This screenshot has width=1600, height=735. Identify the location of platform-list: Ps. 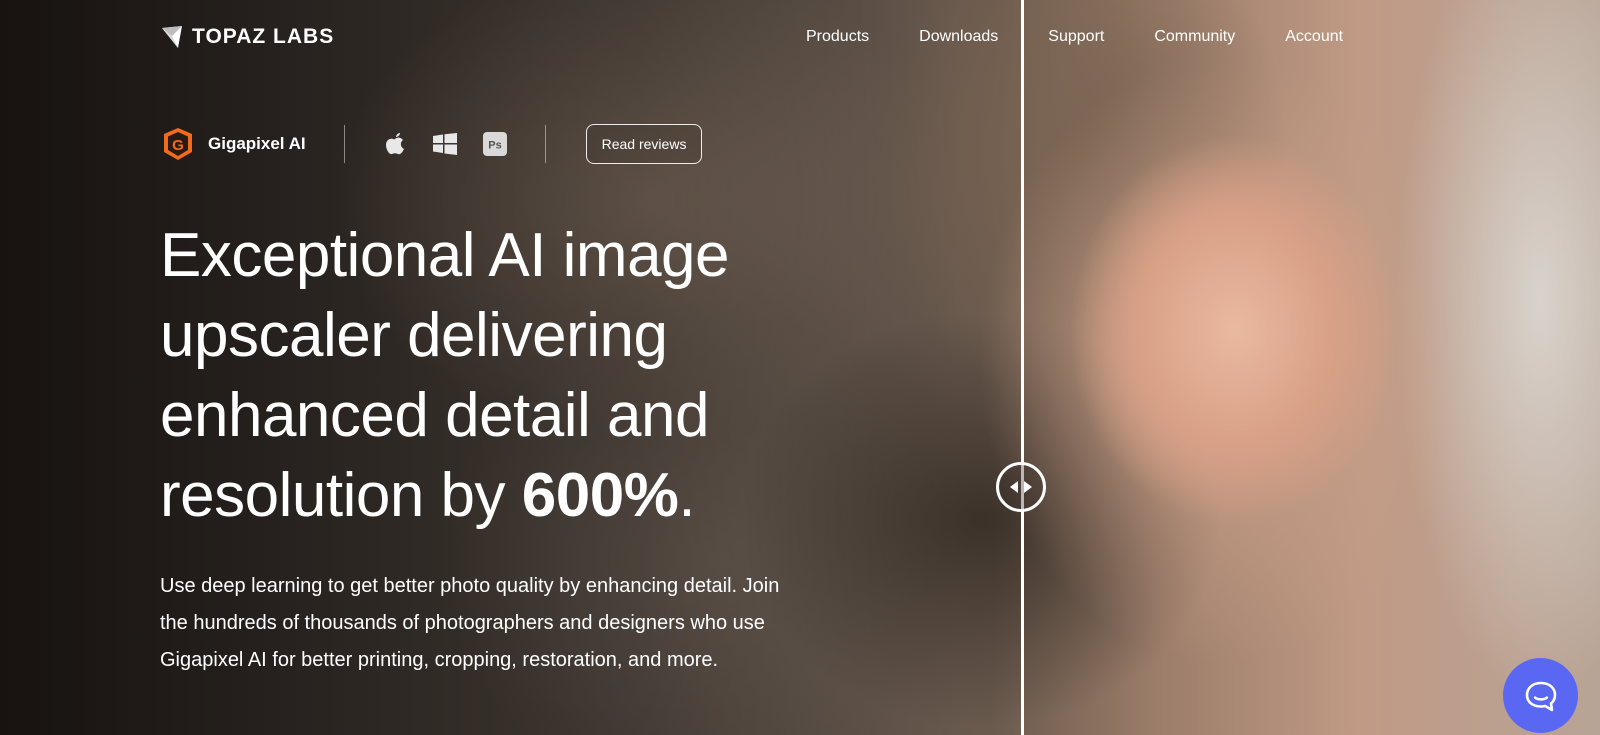
(445, 144).